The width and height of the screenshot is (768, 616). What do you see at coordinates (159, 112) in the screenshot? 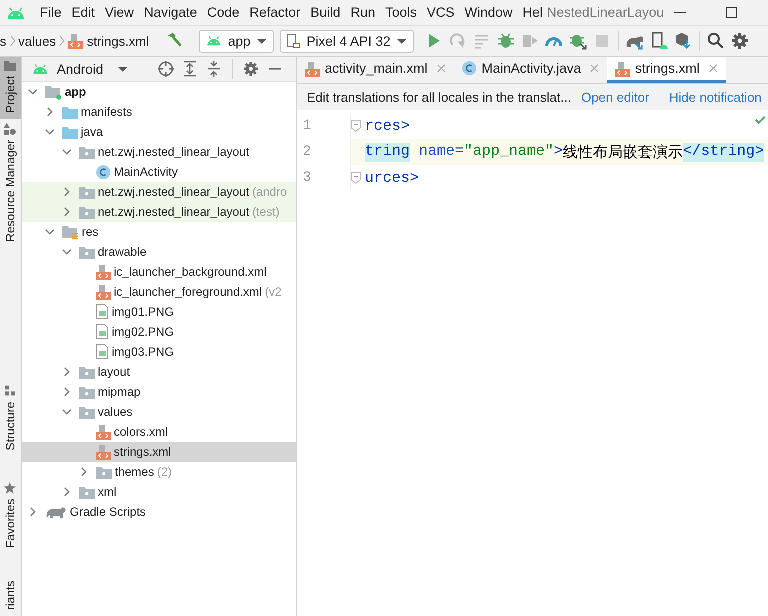
I see `tree-item: manifests` at bounding box center [159, 112].